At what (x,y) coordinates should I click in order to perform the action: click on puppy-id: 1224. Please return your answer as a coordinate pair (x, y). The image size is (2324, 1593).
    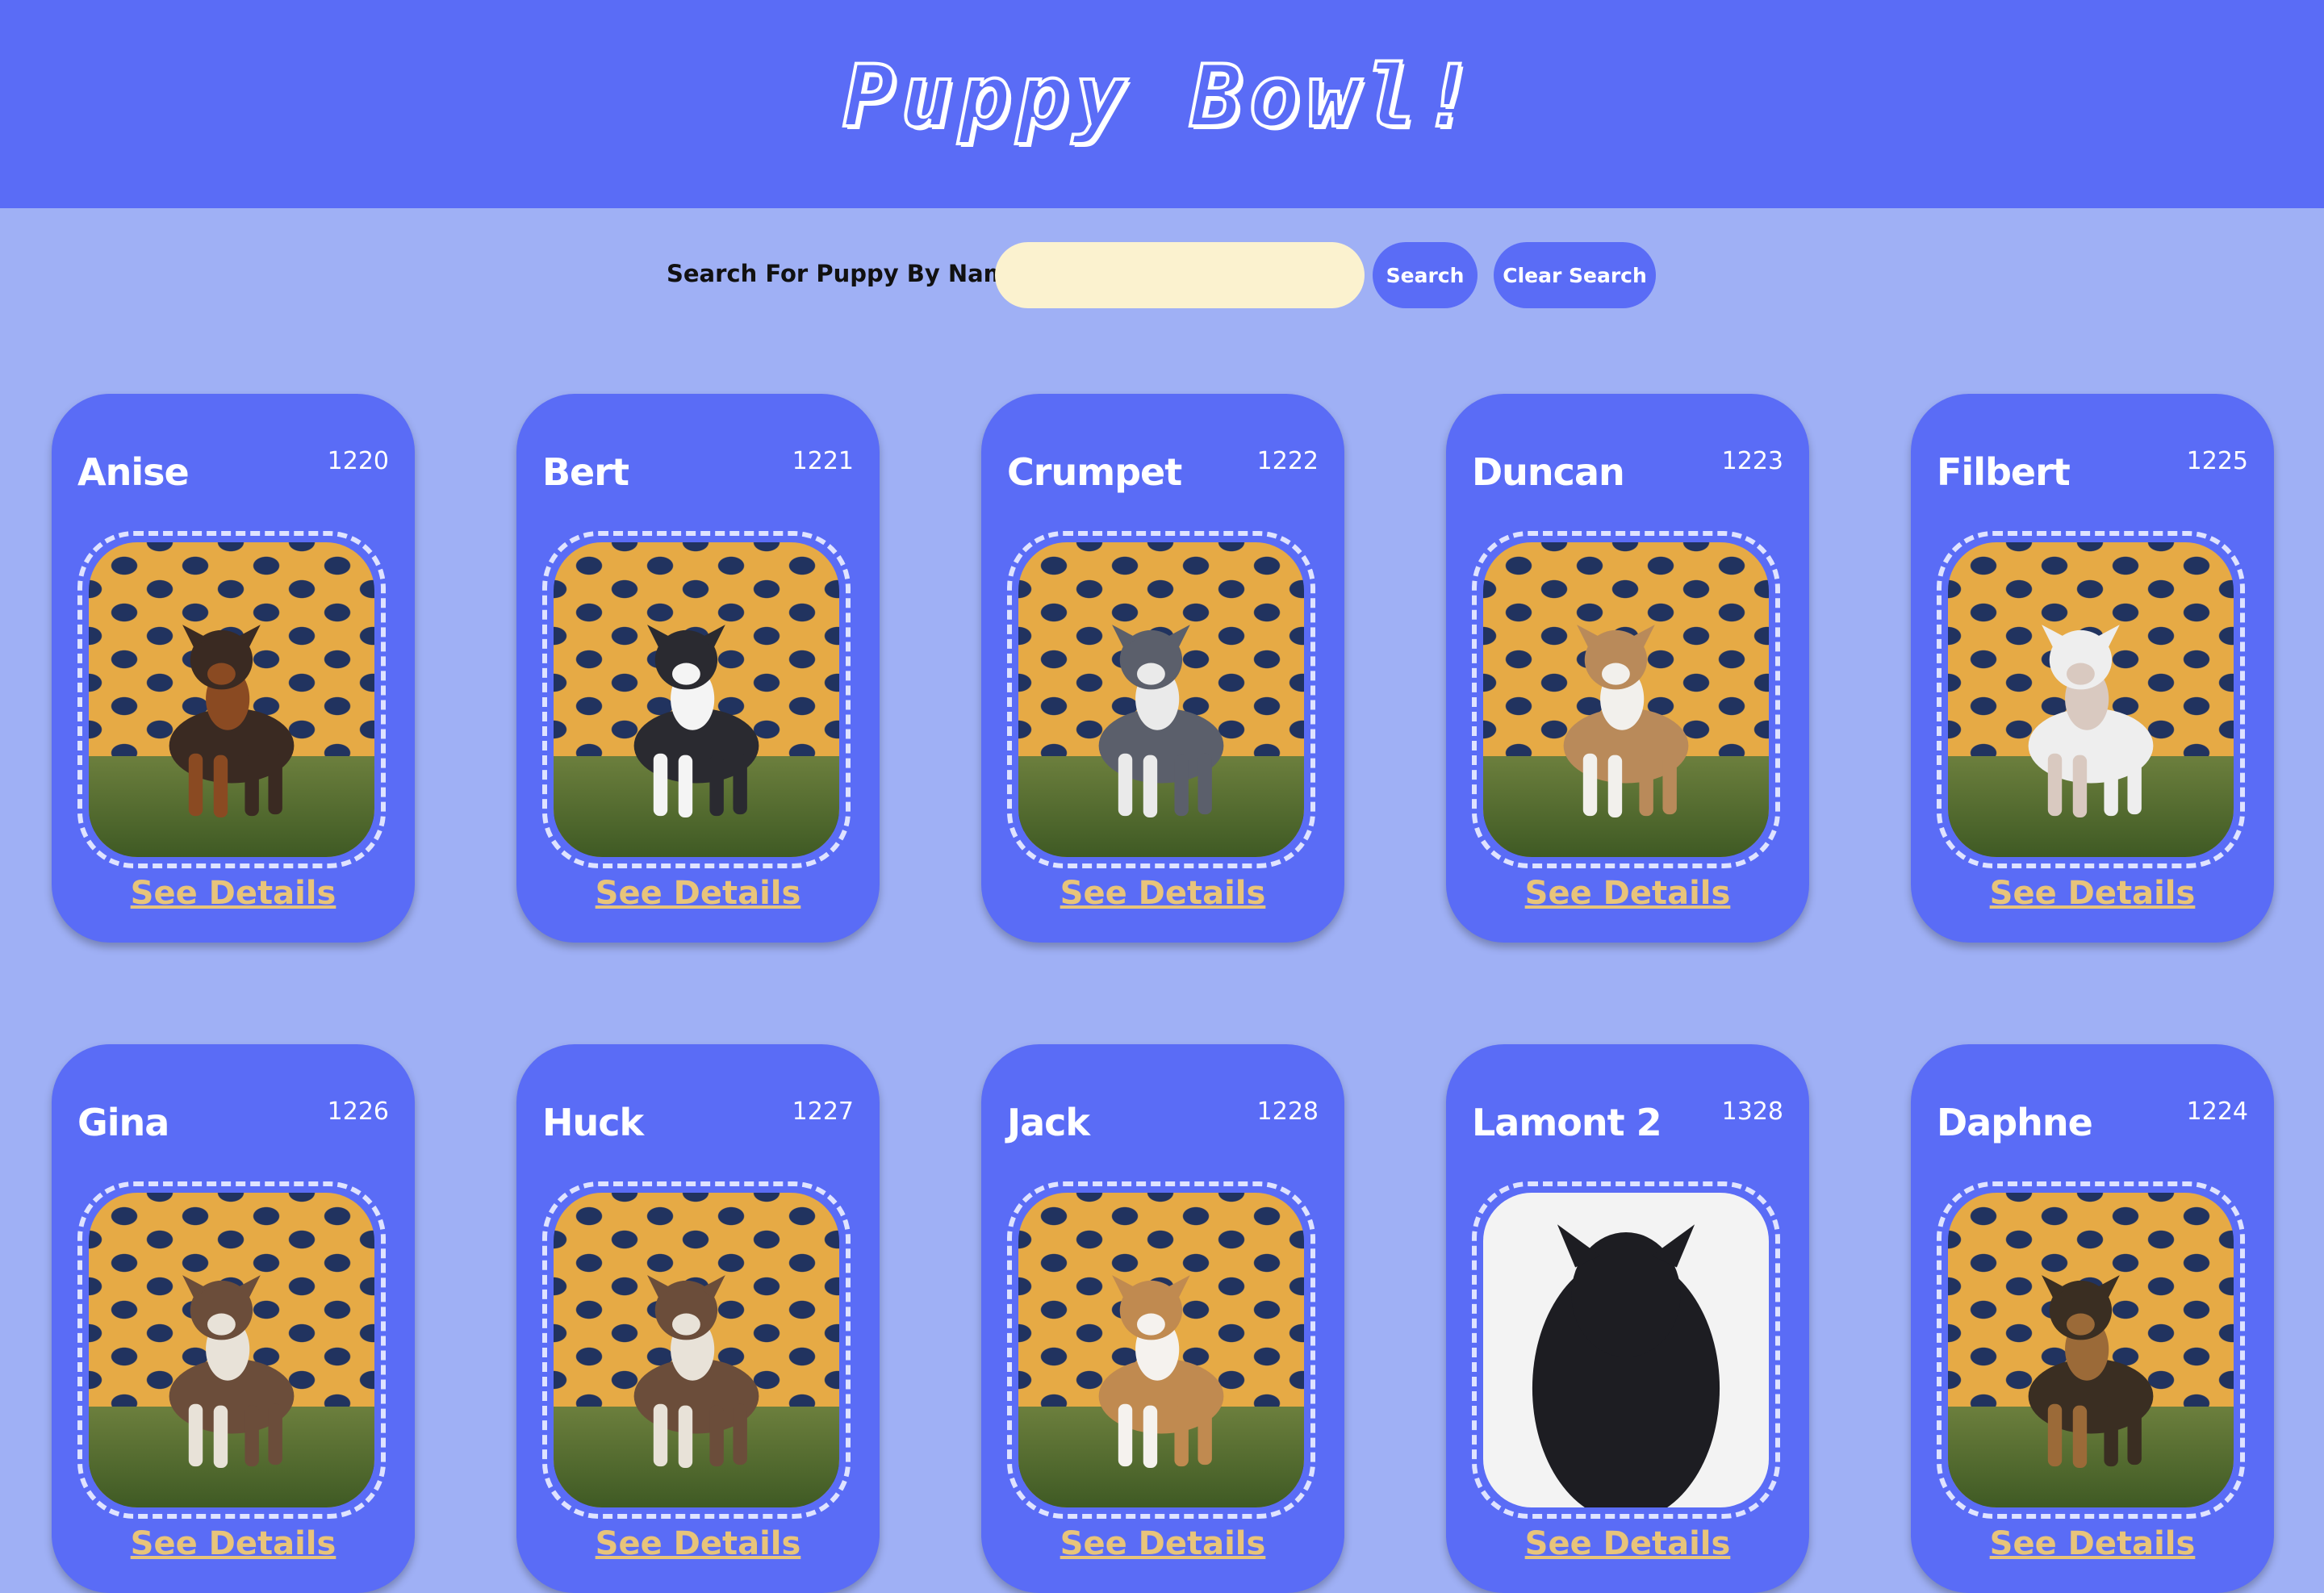
    Looking at the image, I should click on (2217, 1112).